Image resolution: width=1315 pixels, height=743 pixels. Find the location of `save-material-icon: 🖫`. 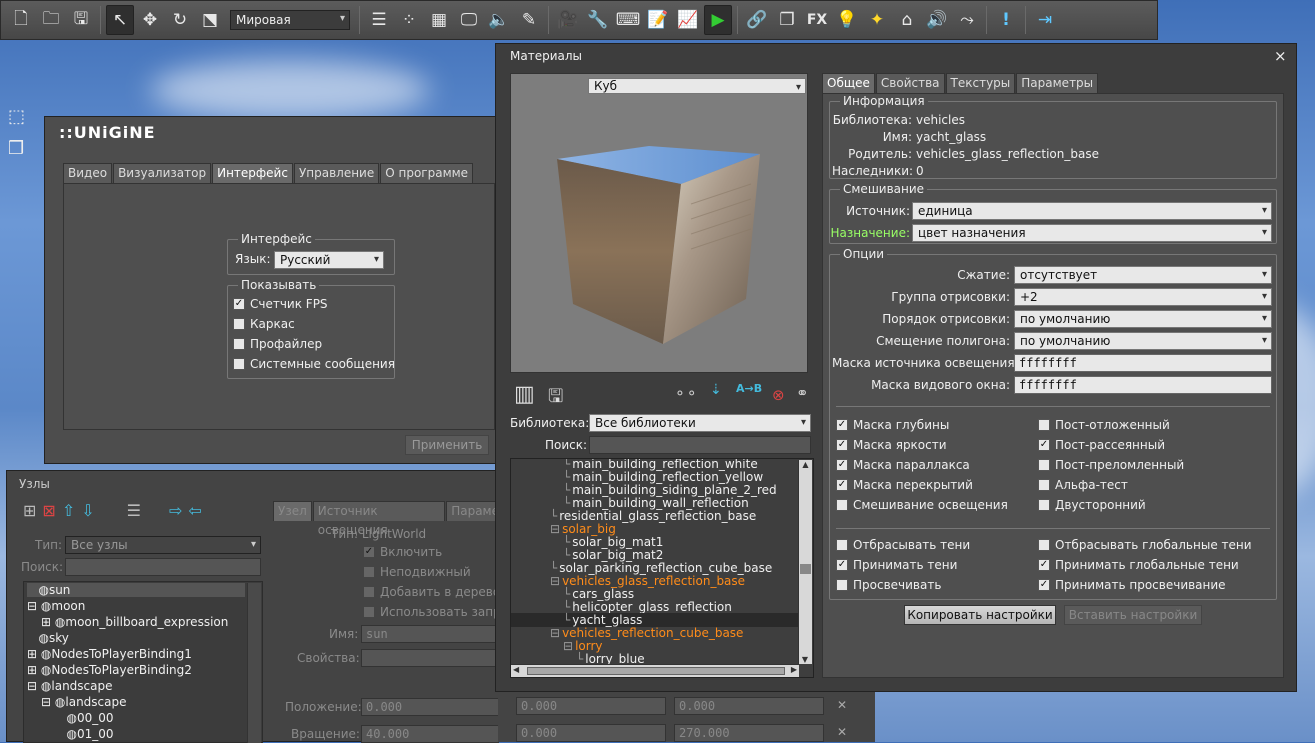

save-material-icon: 🖫 is located at coordinates (555, 399).